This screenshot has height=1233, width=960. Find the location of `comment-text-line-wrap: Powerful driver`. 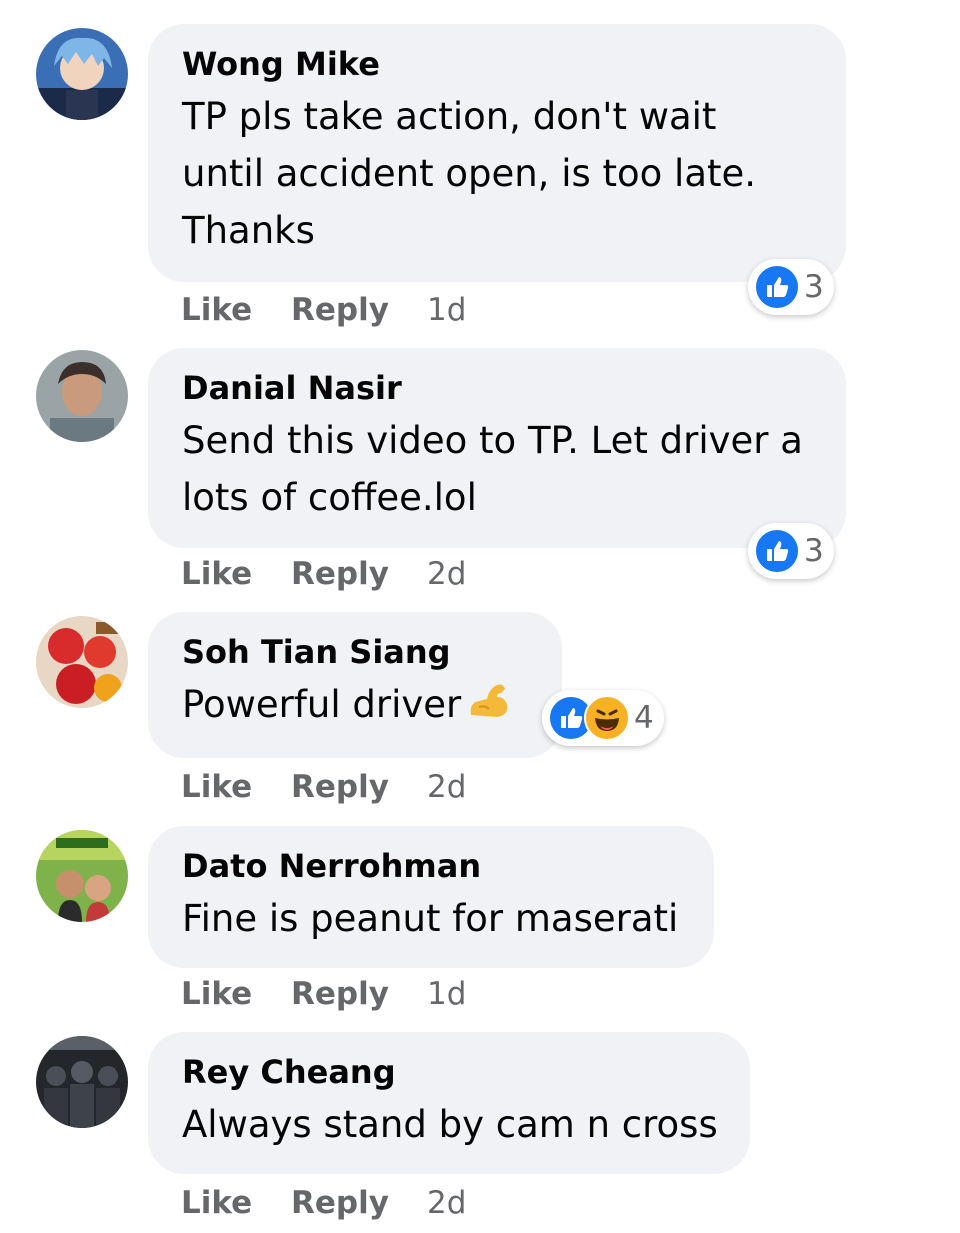

comment-text-line-wrap: Powerful driver is located at coordinates (355, 706).